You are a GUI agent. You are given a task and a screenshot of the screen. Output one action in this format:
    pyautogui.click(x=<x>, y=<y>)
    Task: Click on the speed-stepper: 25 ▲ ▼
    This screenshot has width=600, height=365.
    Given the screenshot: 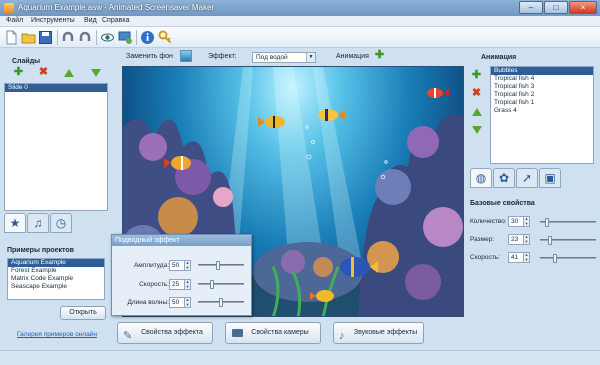 What is the action you would take?
    pyautogui.click(x=180, y=284)
    